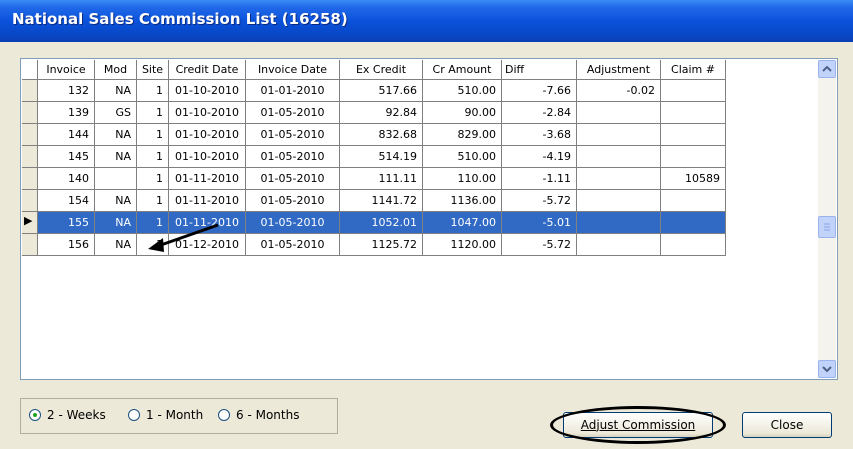  I want to click on vertical-scrollbar, so click(827, 219).